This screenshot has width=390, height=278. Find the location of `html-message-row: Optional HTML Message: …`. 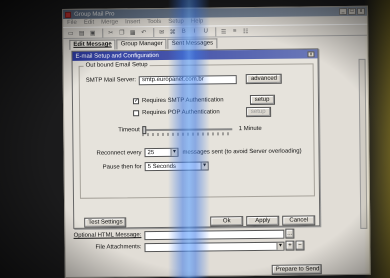

html-message-row: Optional HTML Message: … is located at coordinates (184, 234).